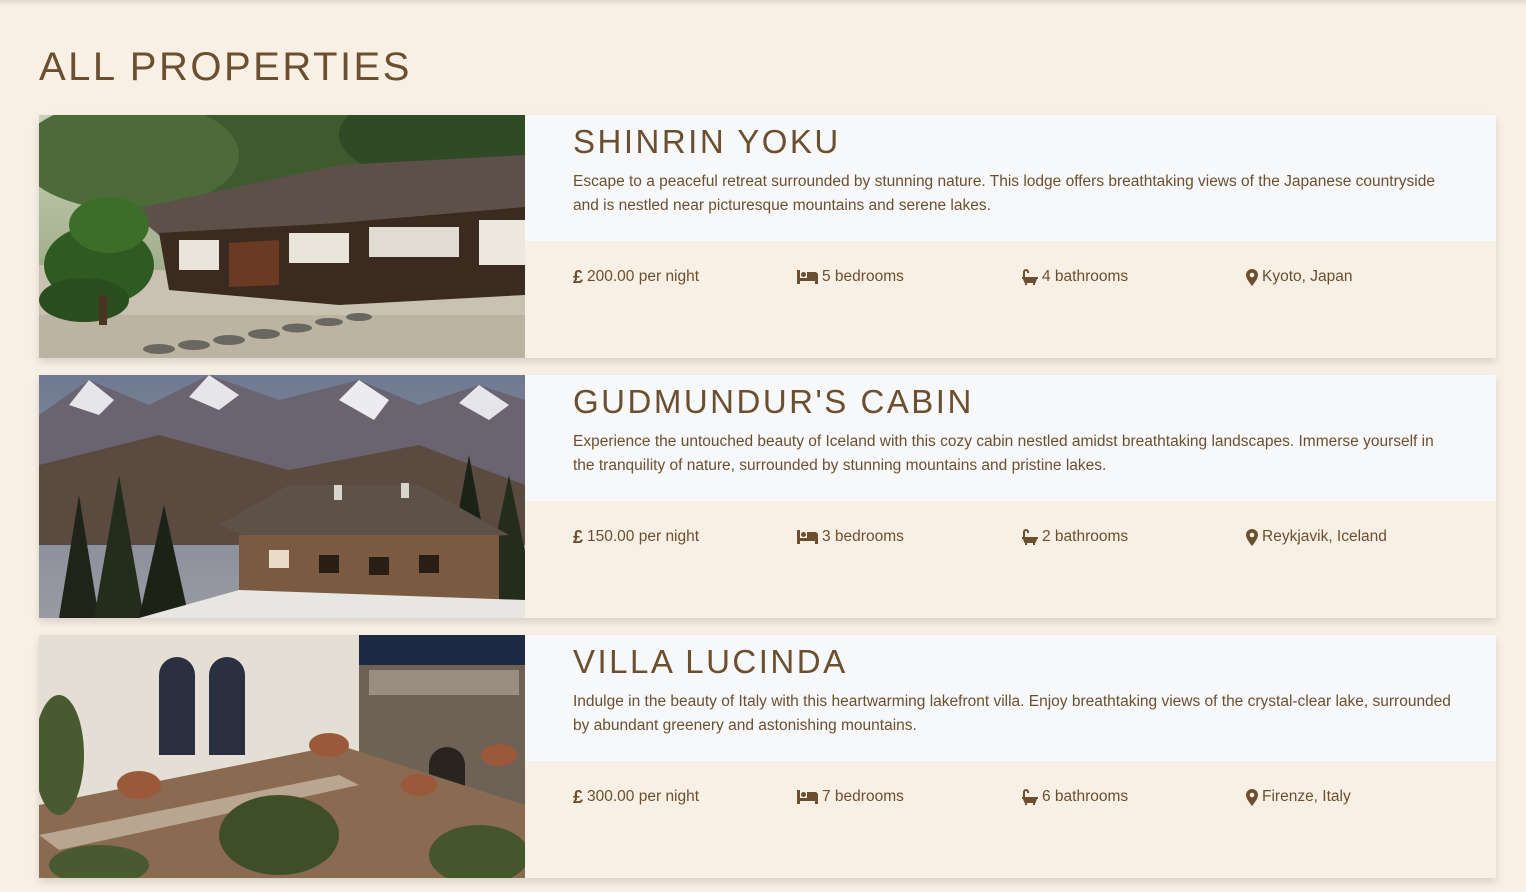 This screenshot has width=1526, height=892. Describe the element at coordinates (643, 796) in the screenshot. I see `price-text: 300.00 per night` at that location.